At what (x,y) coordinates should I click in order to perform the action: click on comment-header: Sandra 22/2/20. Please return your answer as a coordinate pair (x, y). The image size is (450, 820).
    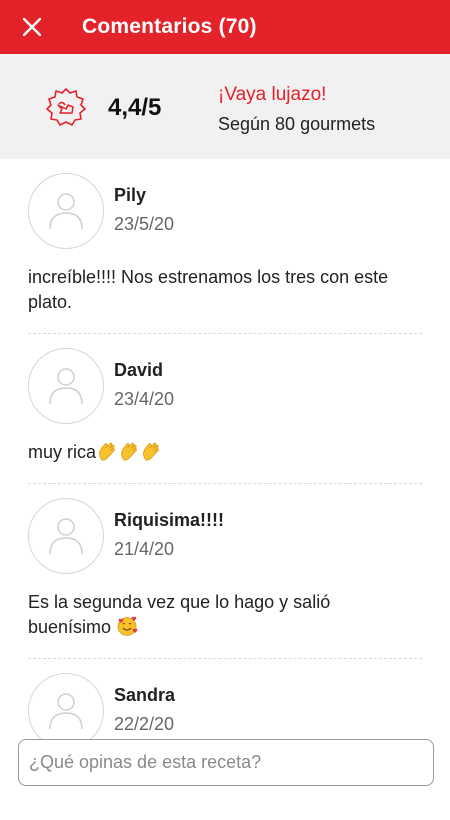
    Looking at the image, I should click on (225, 711).